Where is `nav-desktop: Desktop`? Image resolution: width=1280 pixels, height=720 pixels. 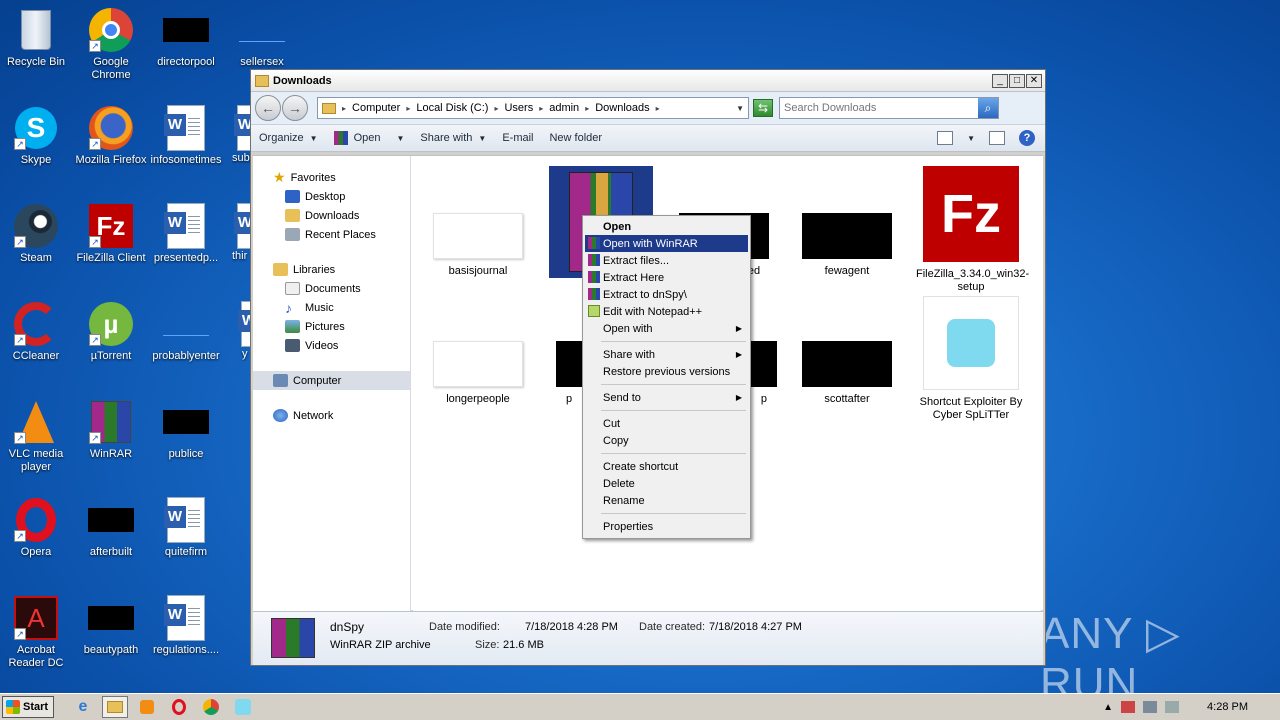
nav-desktop: Desktop is located at coordinates (331, 196).